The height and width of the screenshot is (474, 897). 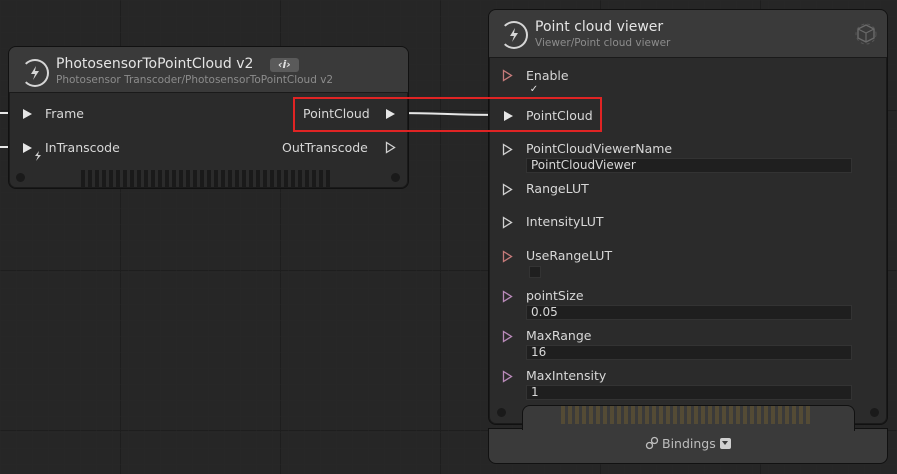 What do you see at coordinates (566, 375) in the screenshot?
I see `port-label-maxintensity: MaxIntensity` at bounding box center [566, 375].